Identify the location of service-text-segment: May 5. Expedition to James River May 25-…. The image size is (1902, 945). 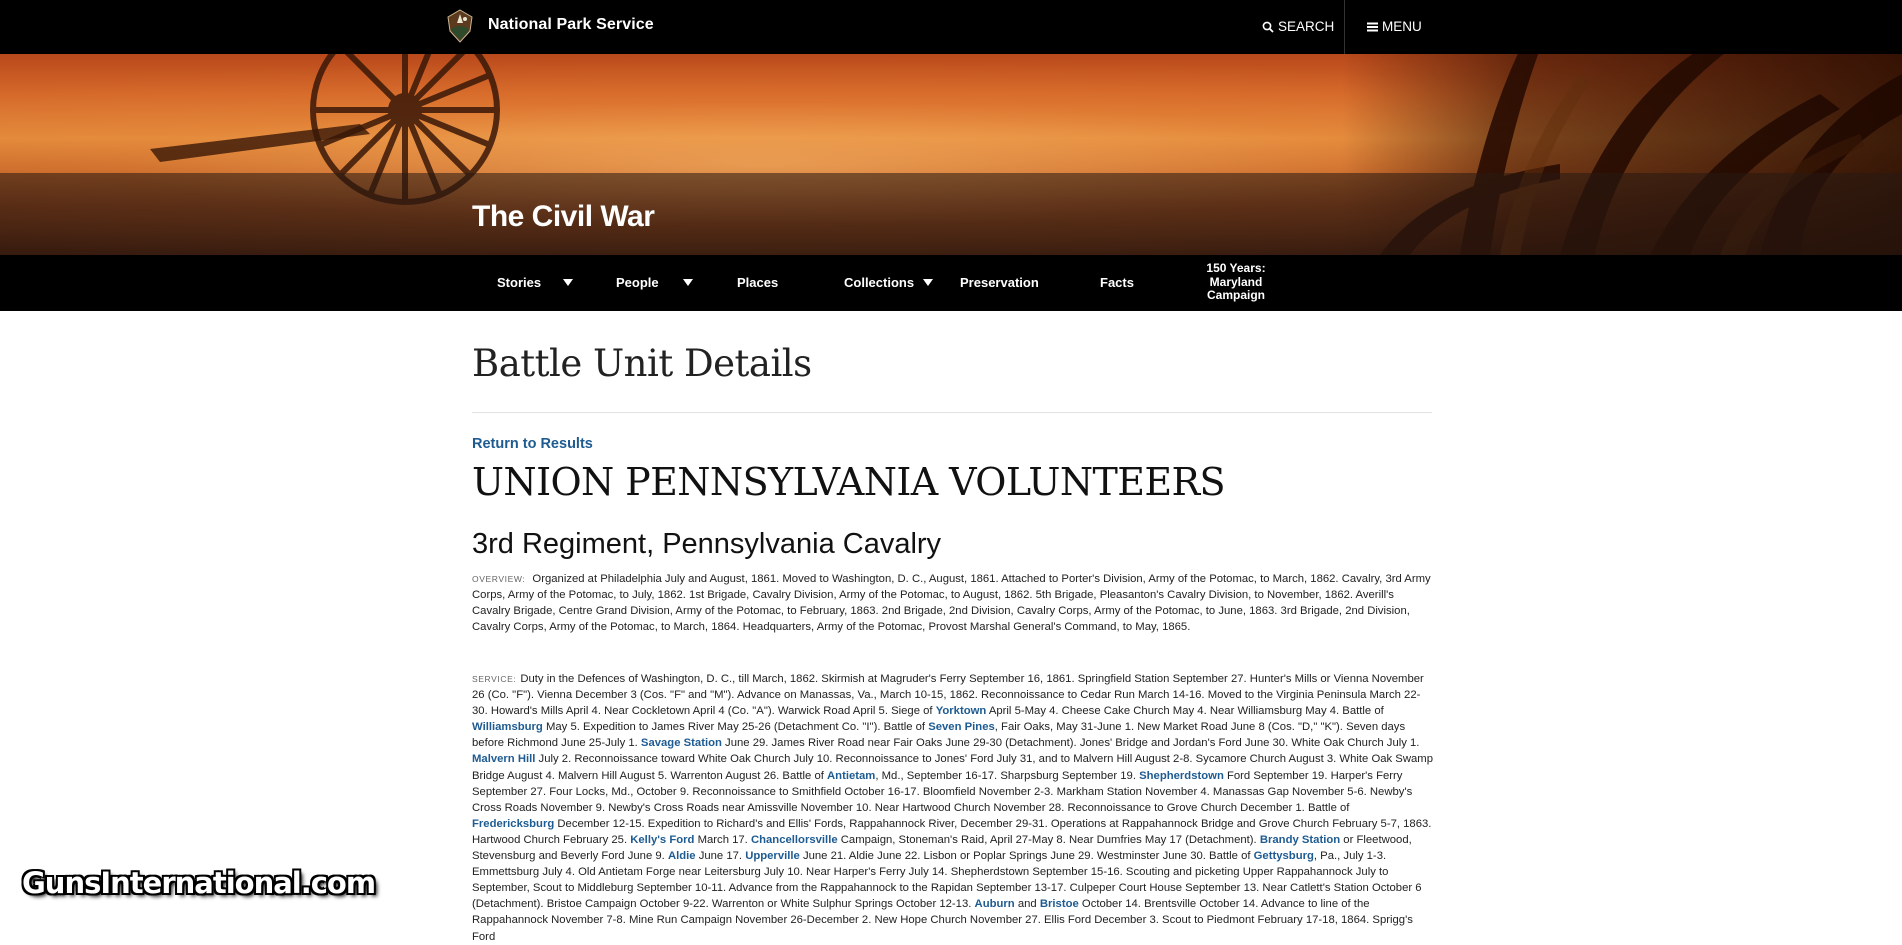
(735, 727).